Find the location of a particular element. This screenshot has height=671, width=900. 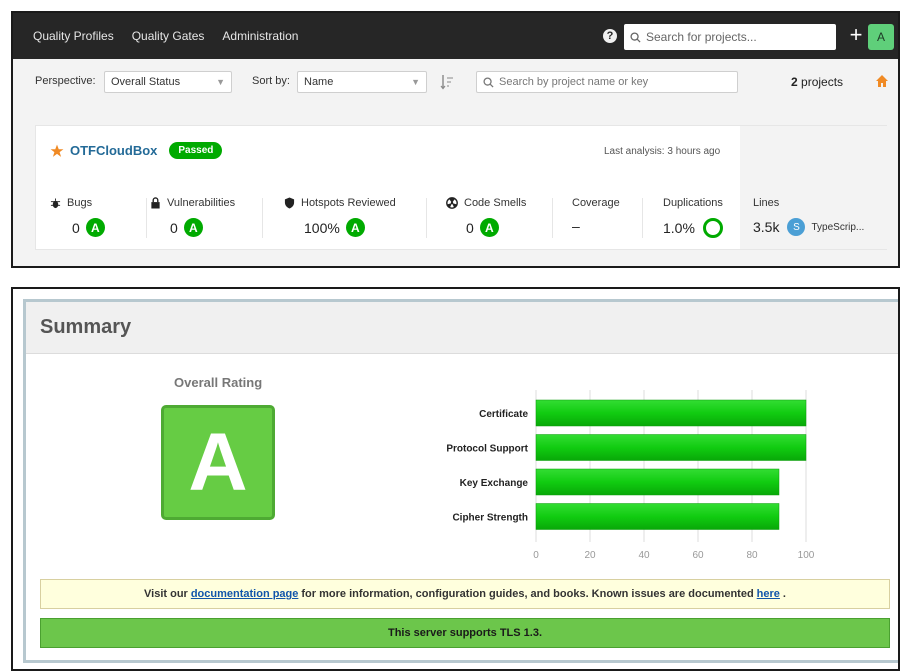

metric-bugs: Bugs 0A is located at coordinates (77, 216).